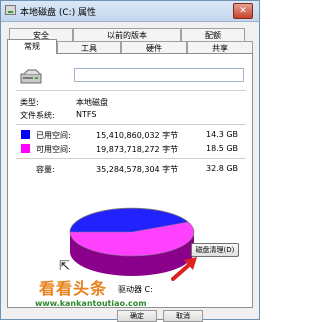 This screenshot has height=322, width=320. What do you see at coordinates (222, 168) in the screenshot?
I see `capacity-size: 32.8 GB` at bounding box center [222, 168].